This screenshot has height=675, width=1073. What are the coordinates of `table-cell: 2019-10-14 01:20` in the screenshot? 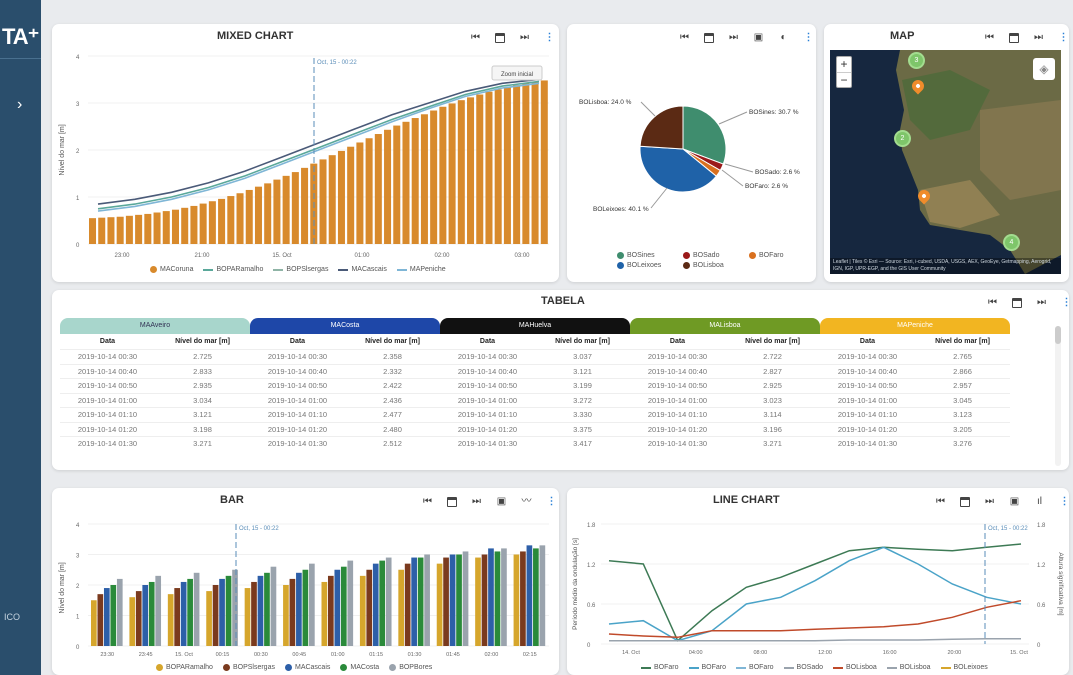 It's located at (297, 429).